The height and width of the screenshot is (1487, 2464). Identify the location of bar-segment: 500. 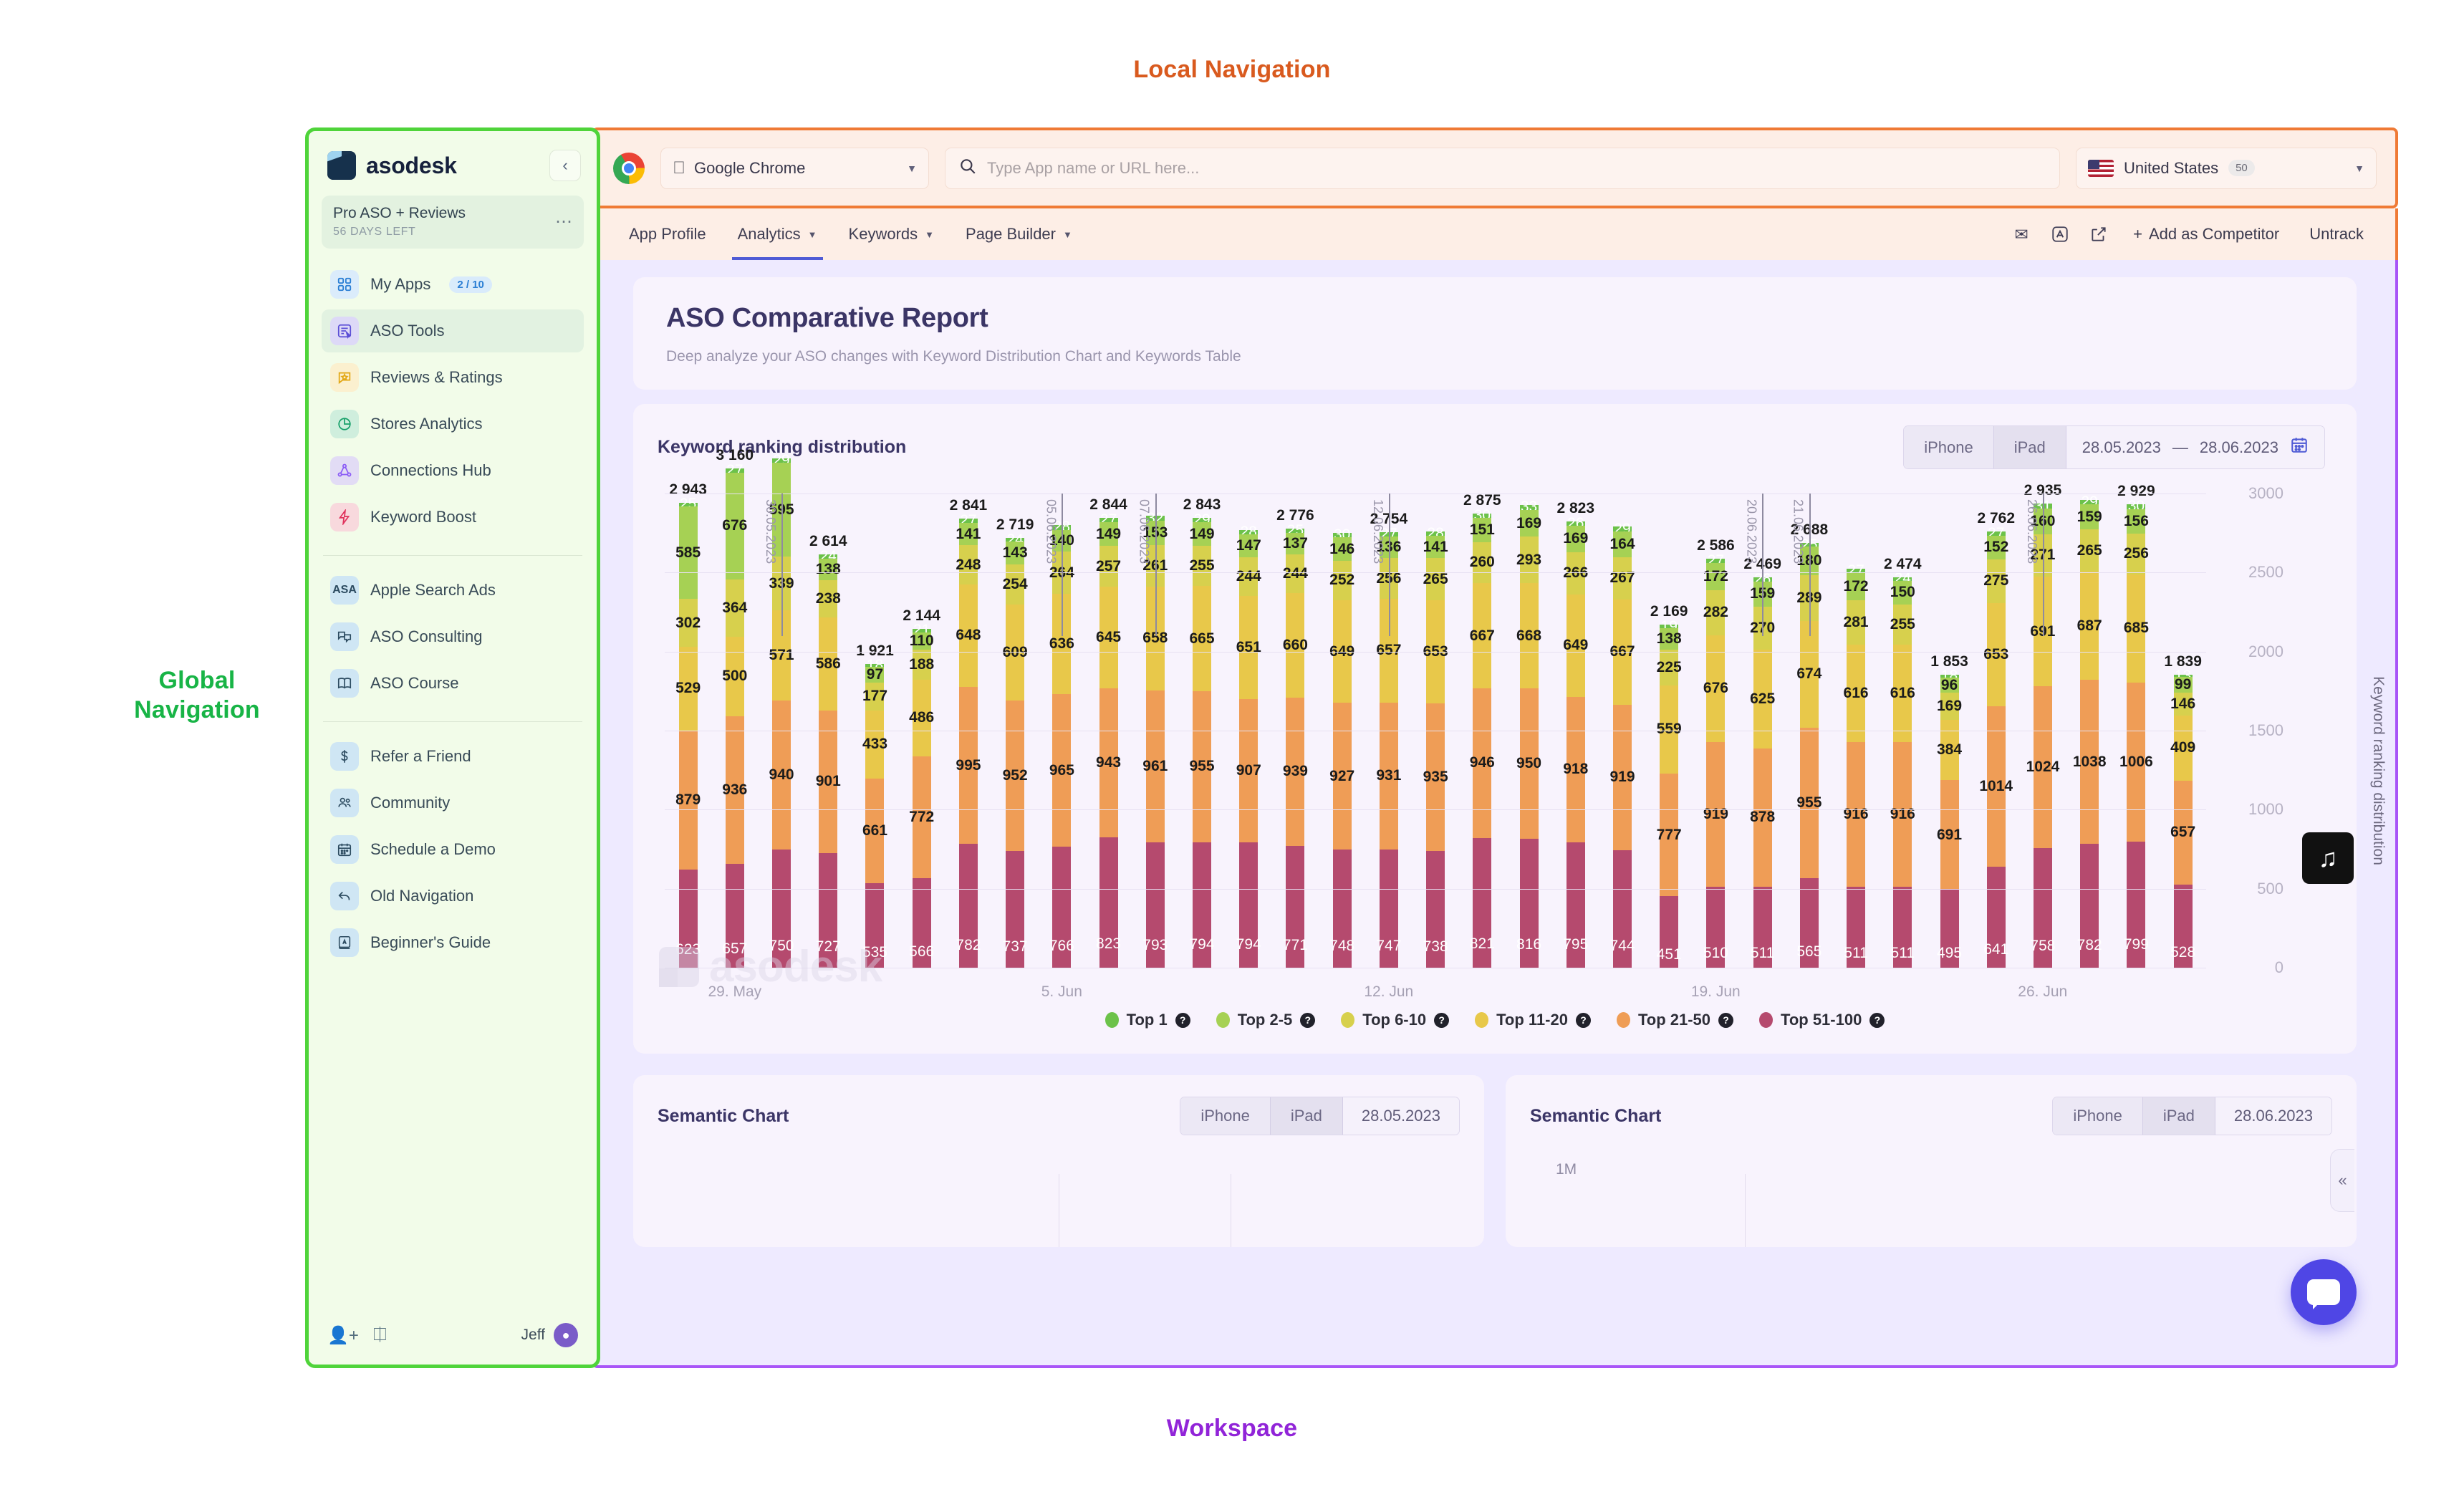
(734, 676).